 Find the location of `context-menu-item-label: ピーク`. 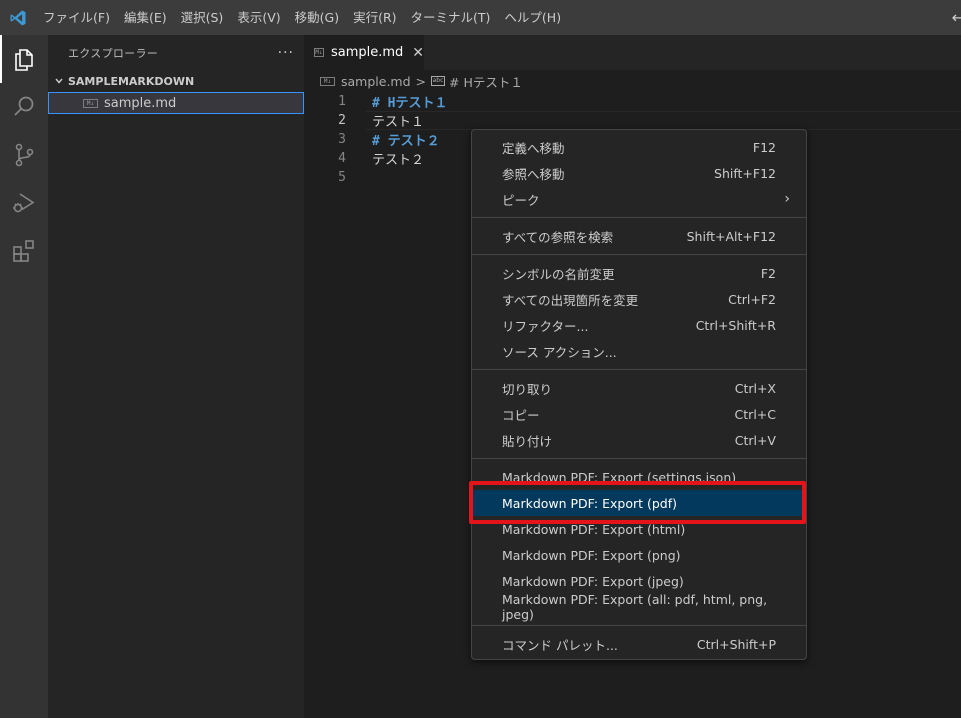

context-menu-item-label: ピーク is located at coordinates (521, 200).